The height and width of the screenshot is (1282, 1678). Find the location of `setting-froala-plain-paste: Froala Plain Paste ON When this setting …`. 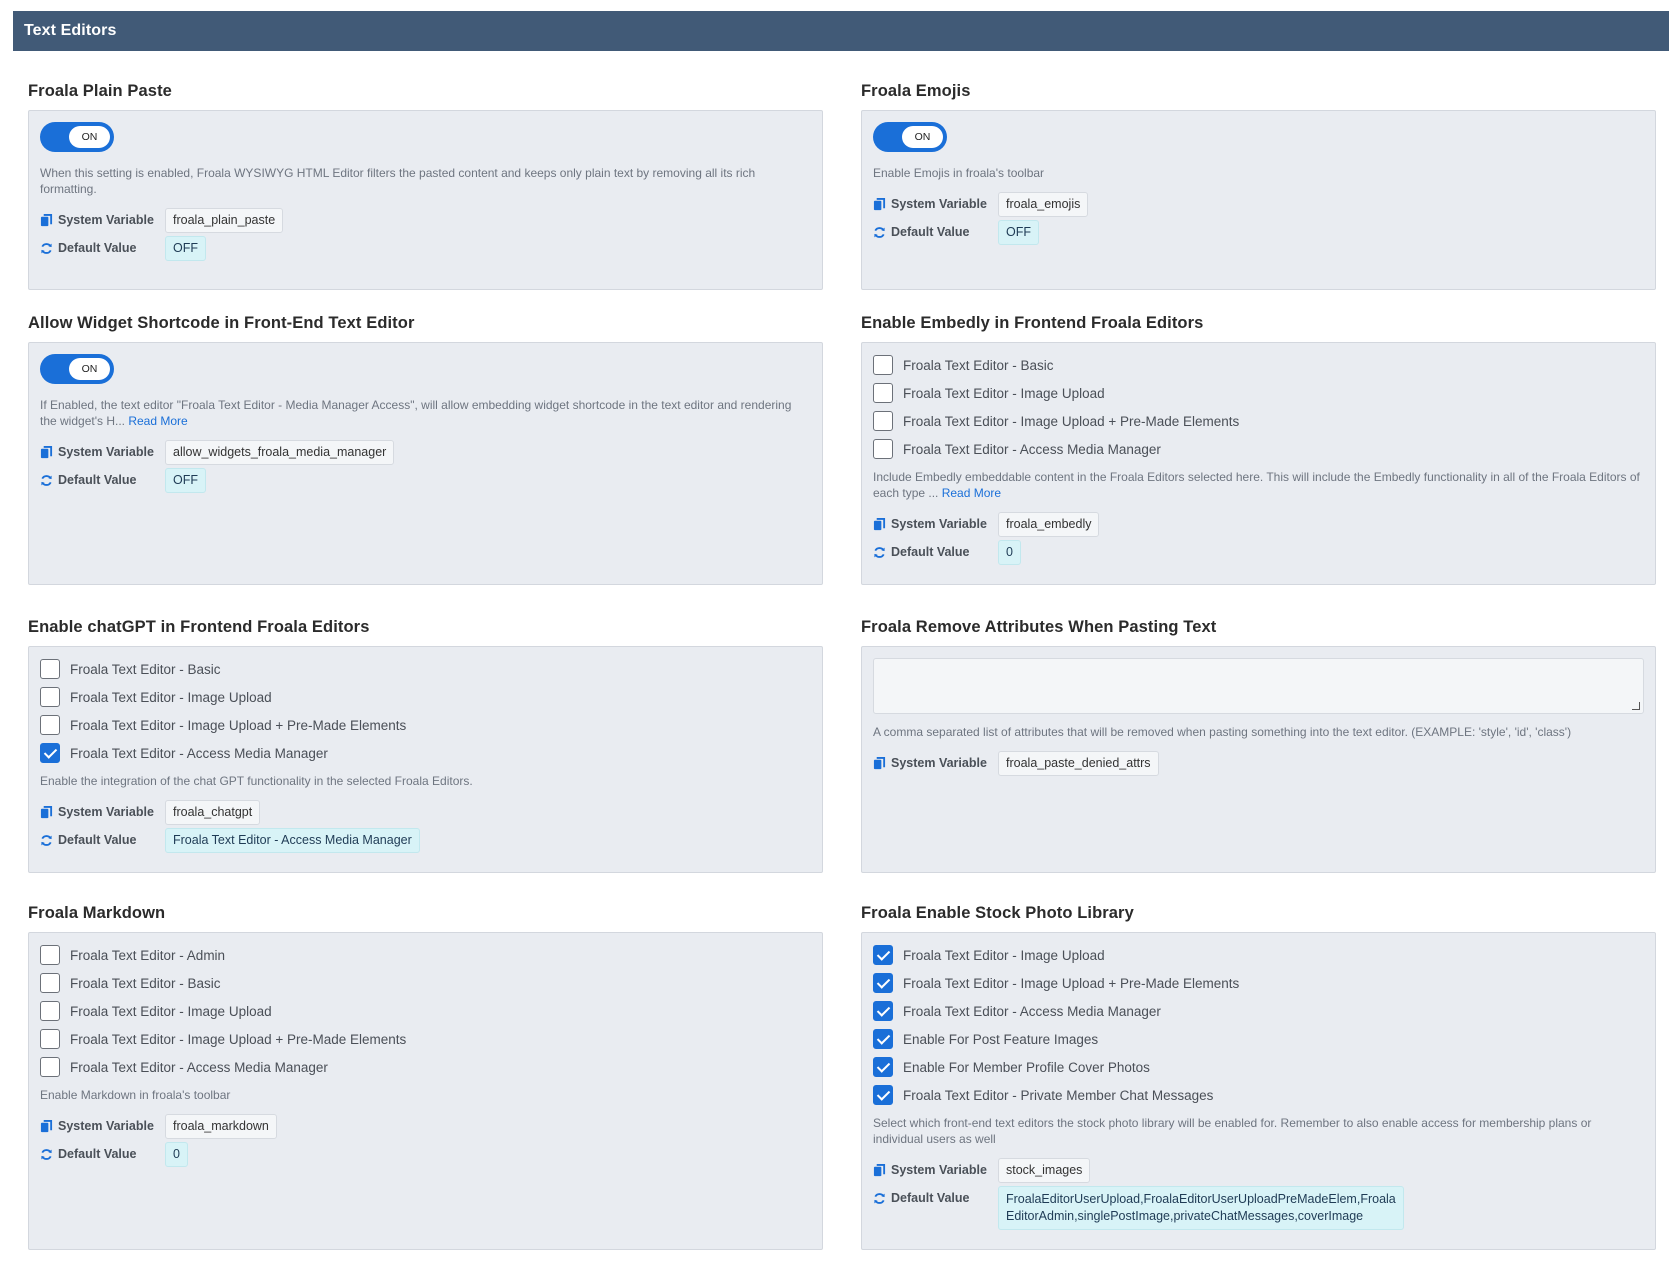

setting-froala-plain-paste: Froala Plain Paste ON When this setting … is located at coordinates (425, 185).